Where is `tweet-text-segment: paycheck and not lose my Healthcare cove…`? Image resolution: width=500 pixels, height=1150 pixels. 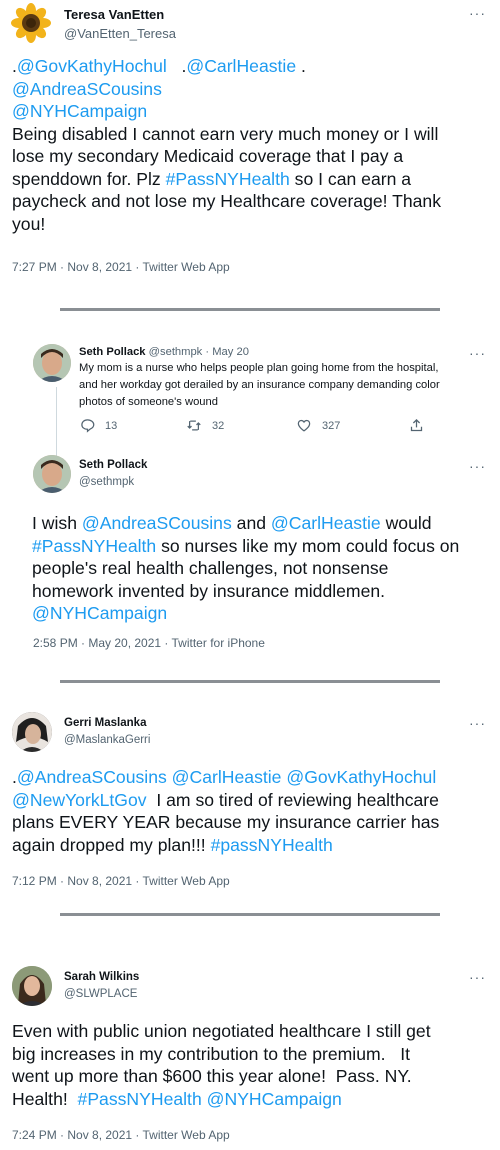 tweet-text-segment: paycheck and not lose my Healthcare cove… is located at coordinates (227, 201).